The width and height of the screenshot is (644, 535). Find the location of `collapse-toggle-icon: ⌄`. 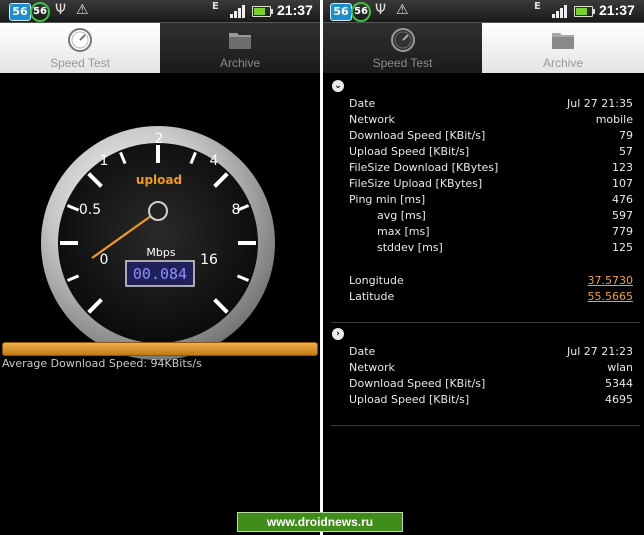

collapse-toggle-icon: ⌄ is located at coordinates (338, 86).